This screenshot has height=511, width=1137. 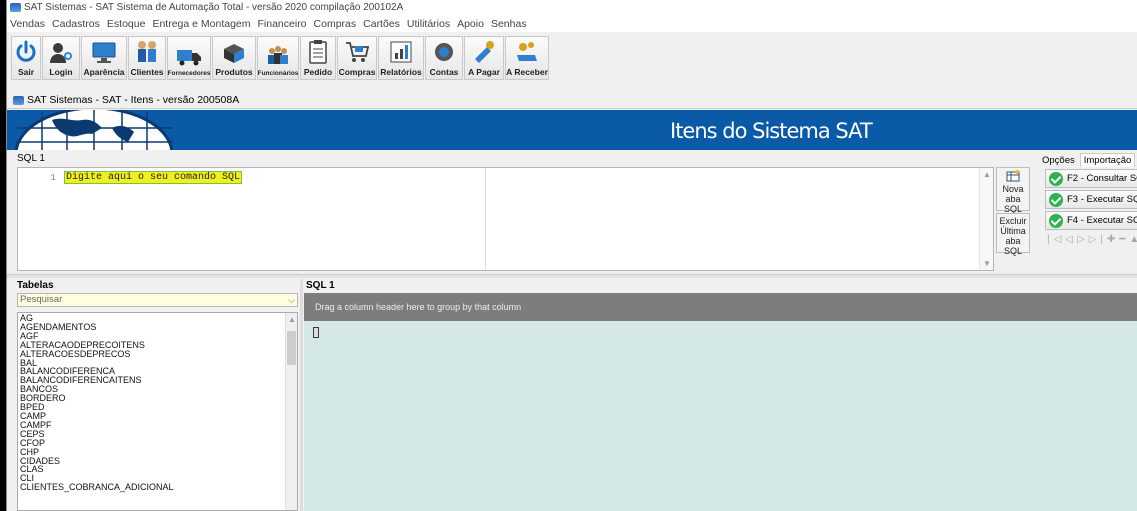 I want to click on tables-scrollbar: ▲, so click(x=291, y=411).